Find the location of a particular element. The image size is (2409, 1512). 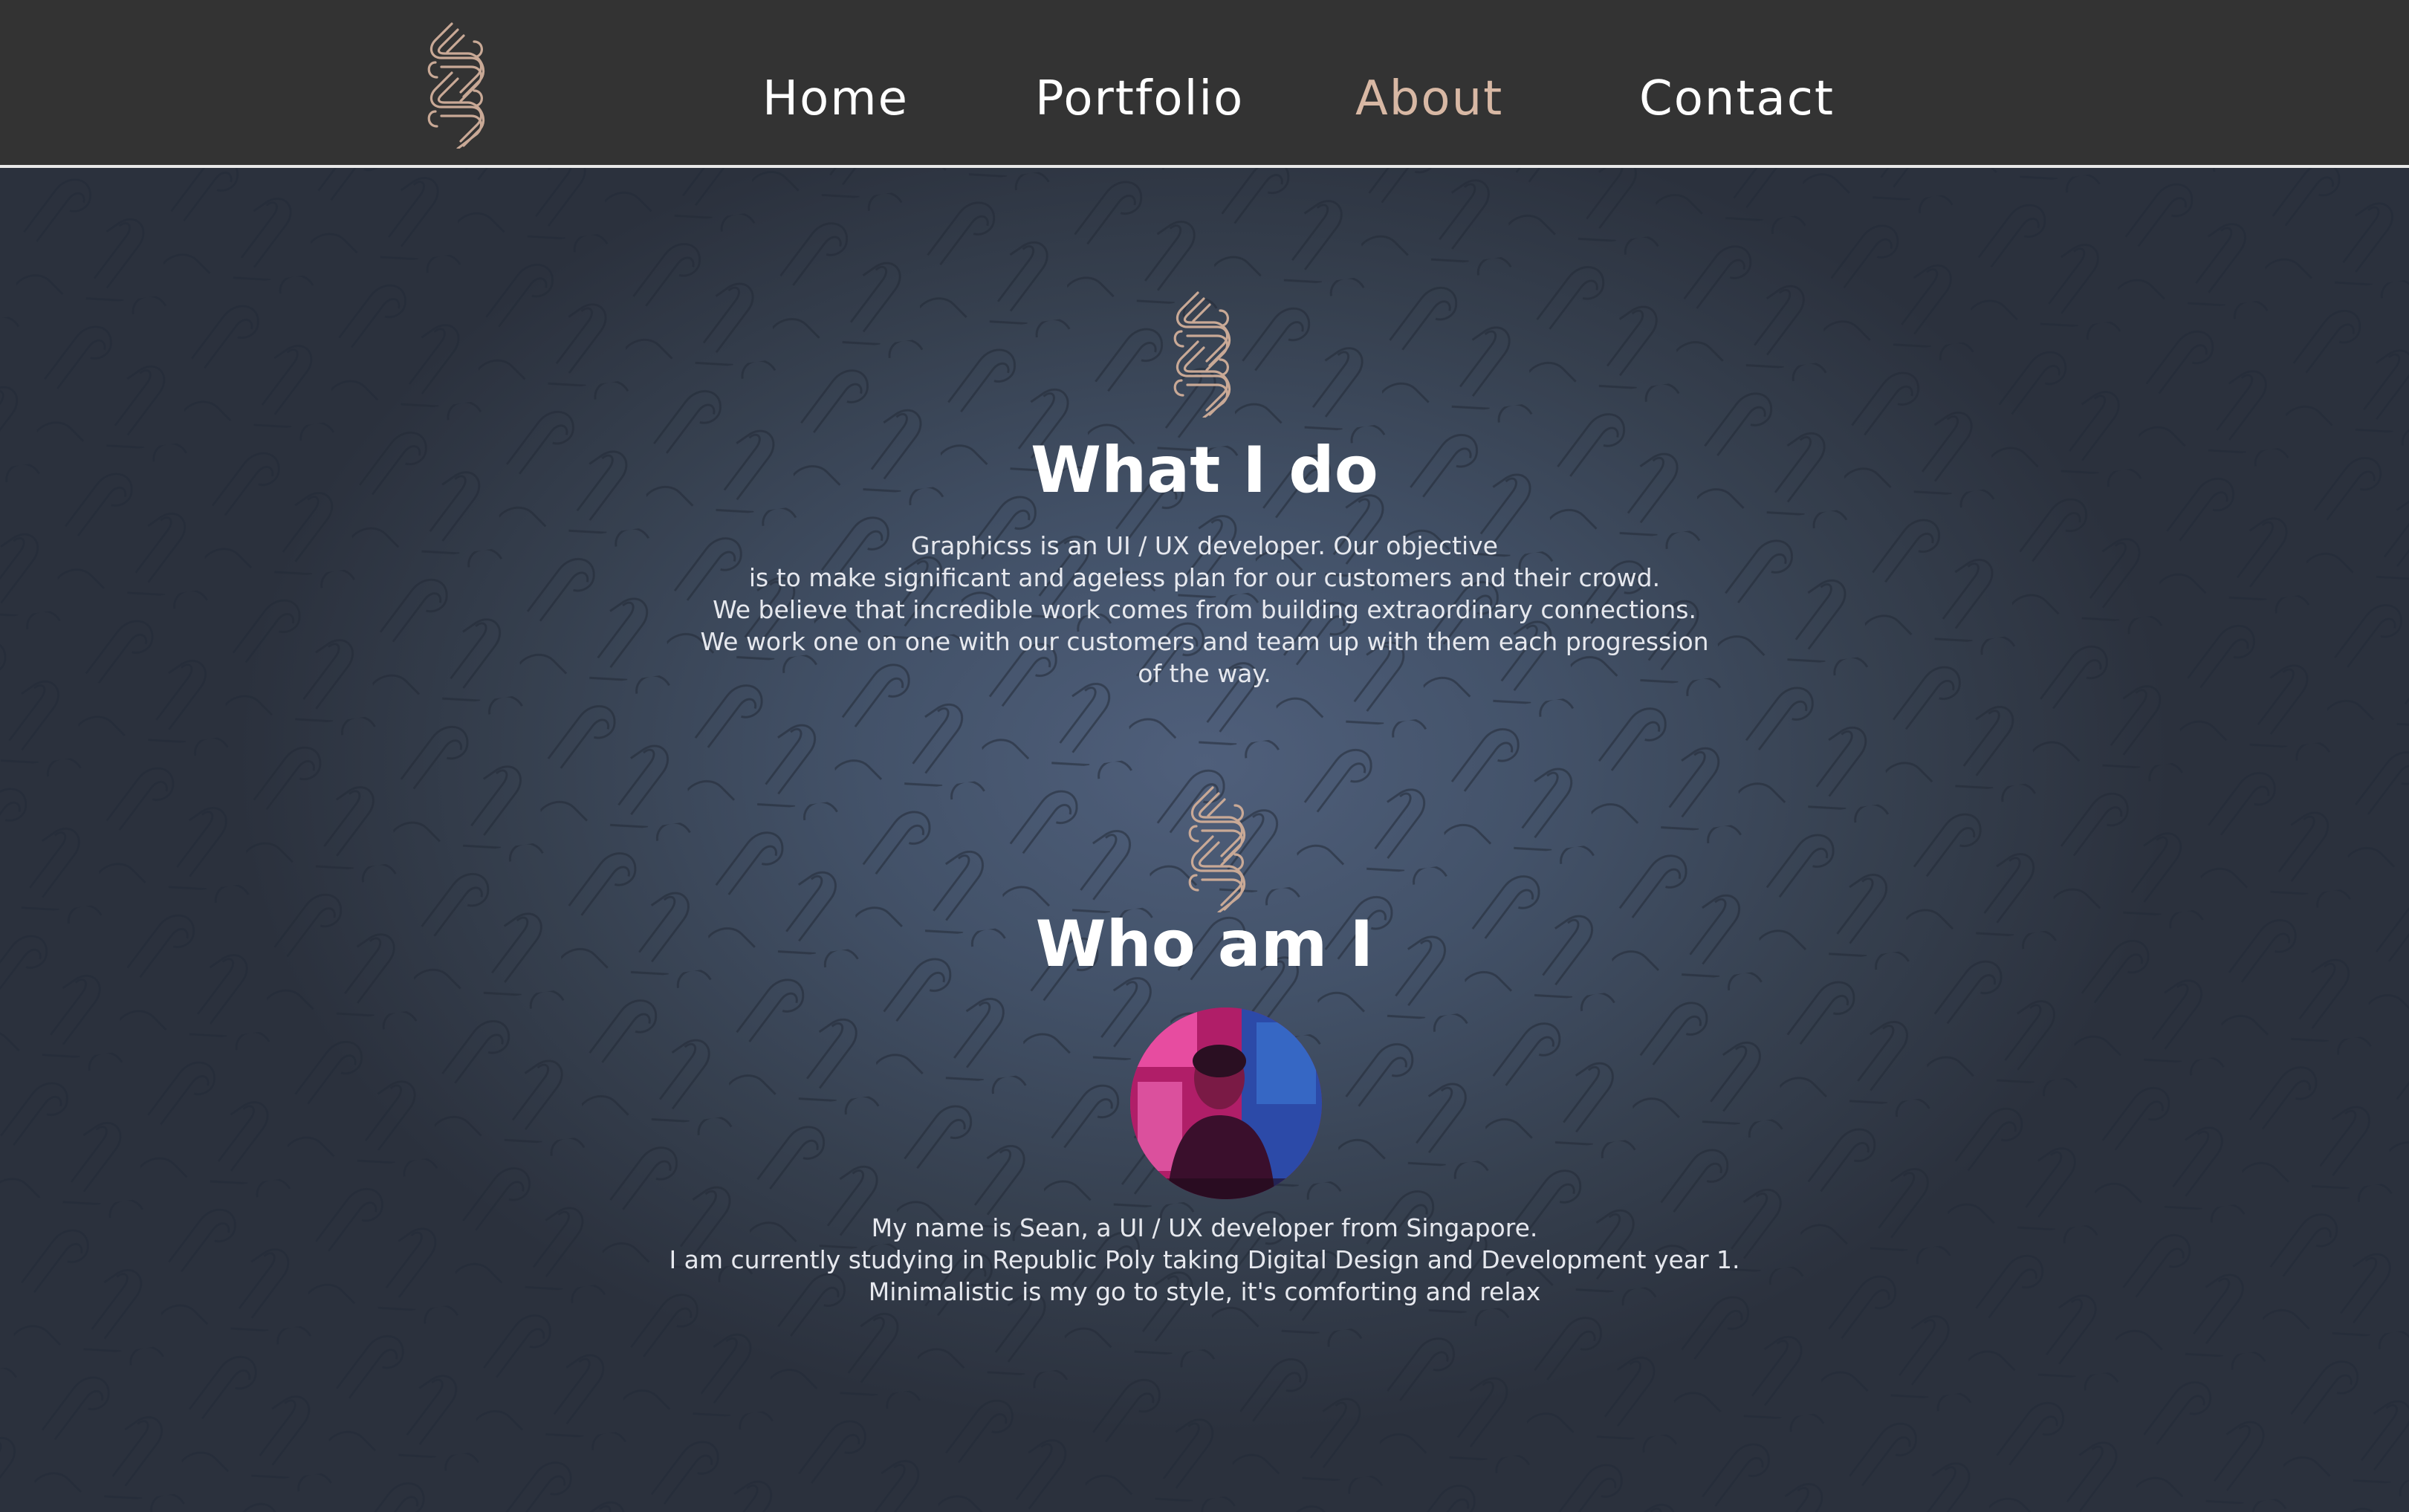

top-navigation-bar: Home Portfolio About Contact is located at coordinates (1204, 84).